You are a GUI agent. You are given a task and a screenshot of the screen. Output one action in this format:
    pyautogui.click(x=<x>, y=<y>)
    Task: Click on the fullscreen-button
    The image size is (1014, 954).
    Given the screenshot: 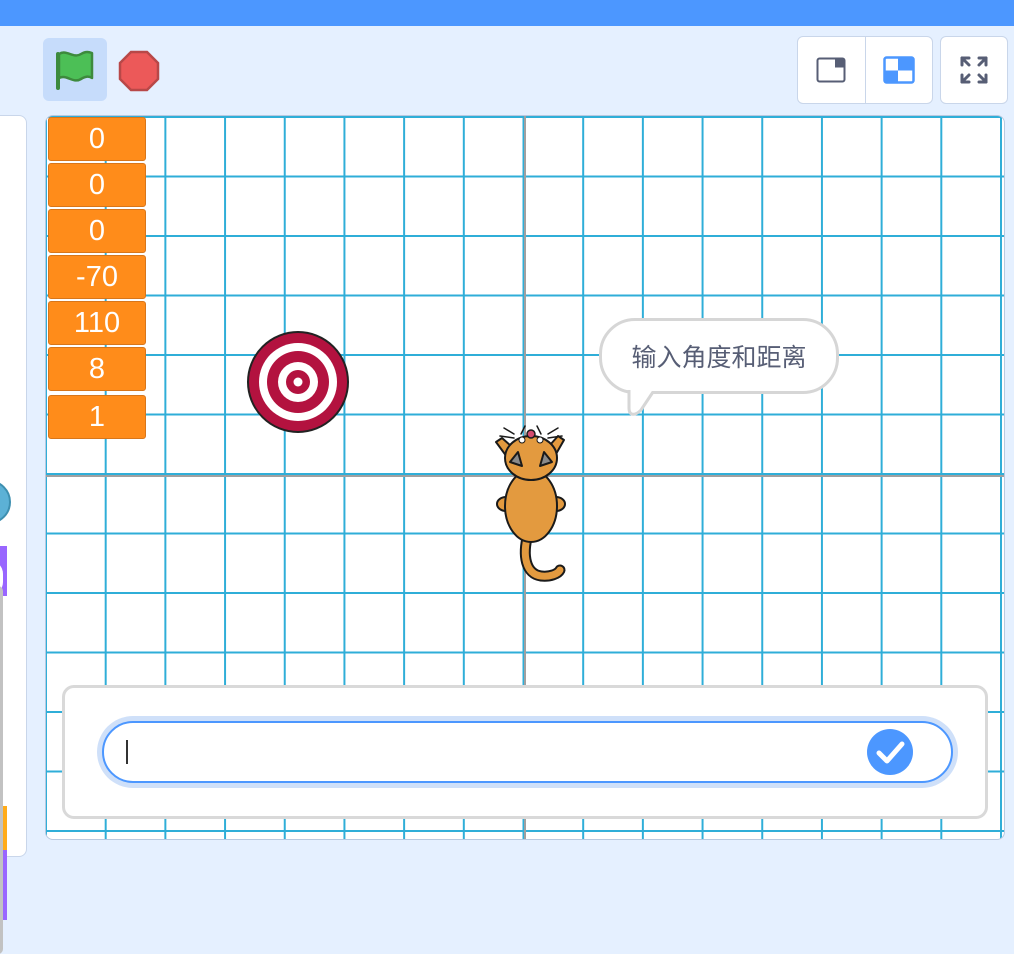 What is the action you would take?
    pyautogui.click(x=974, y=70)
    